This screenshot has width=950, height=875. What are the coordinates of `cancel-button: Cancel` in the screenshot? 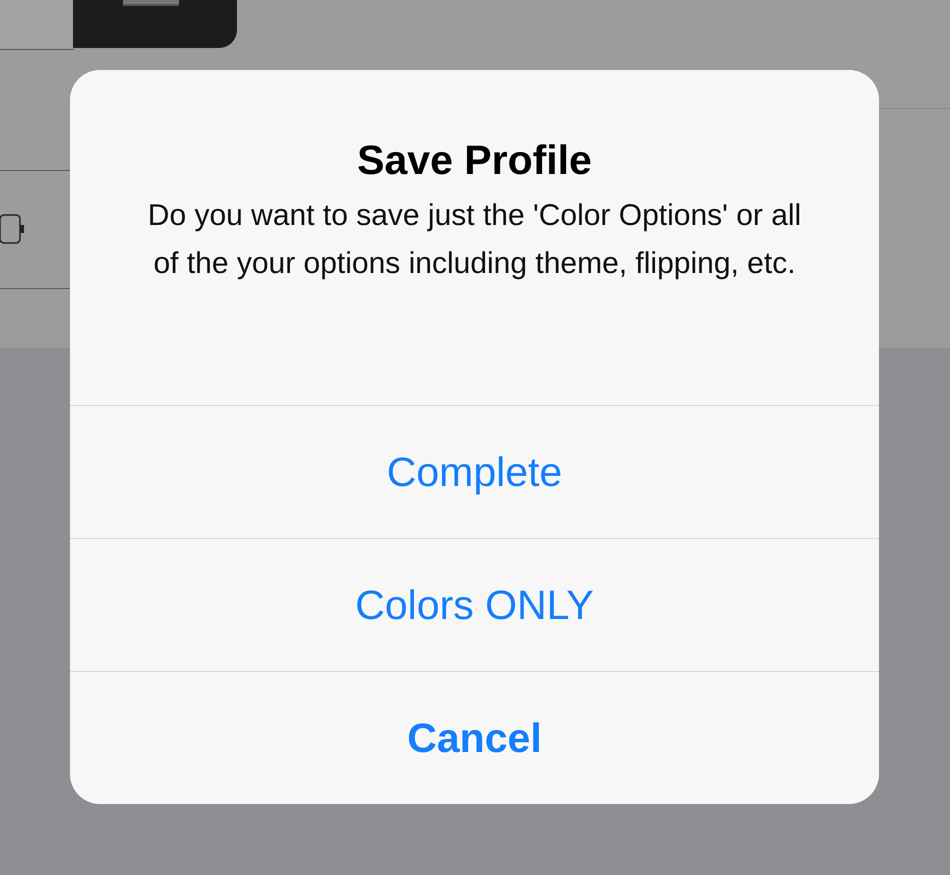 It's located at (474, 737).